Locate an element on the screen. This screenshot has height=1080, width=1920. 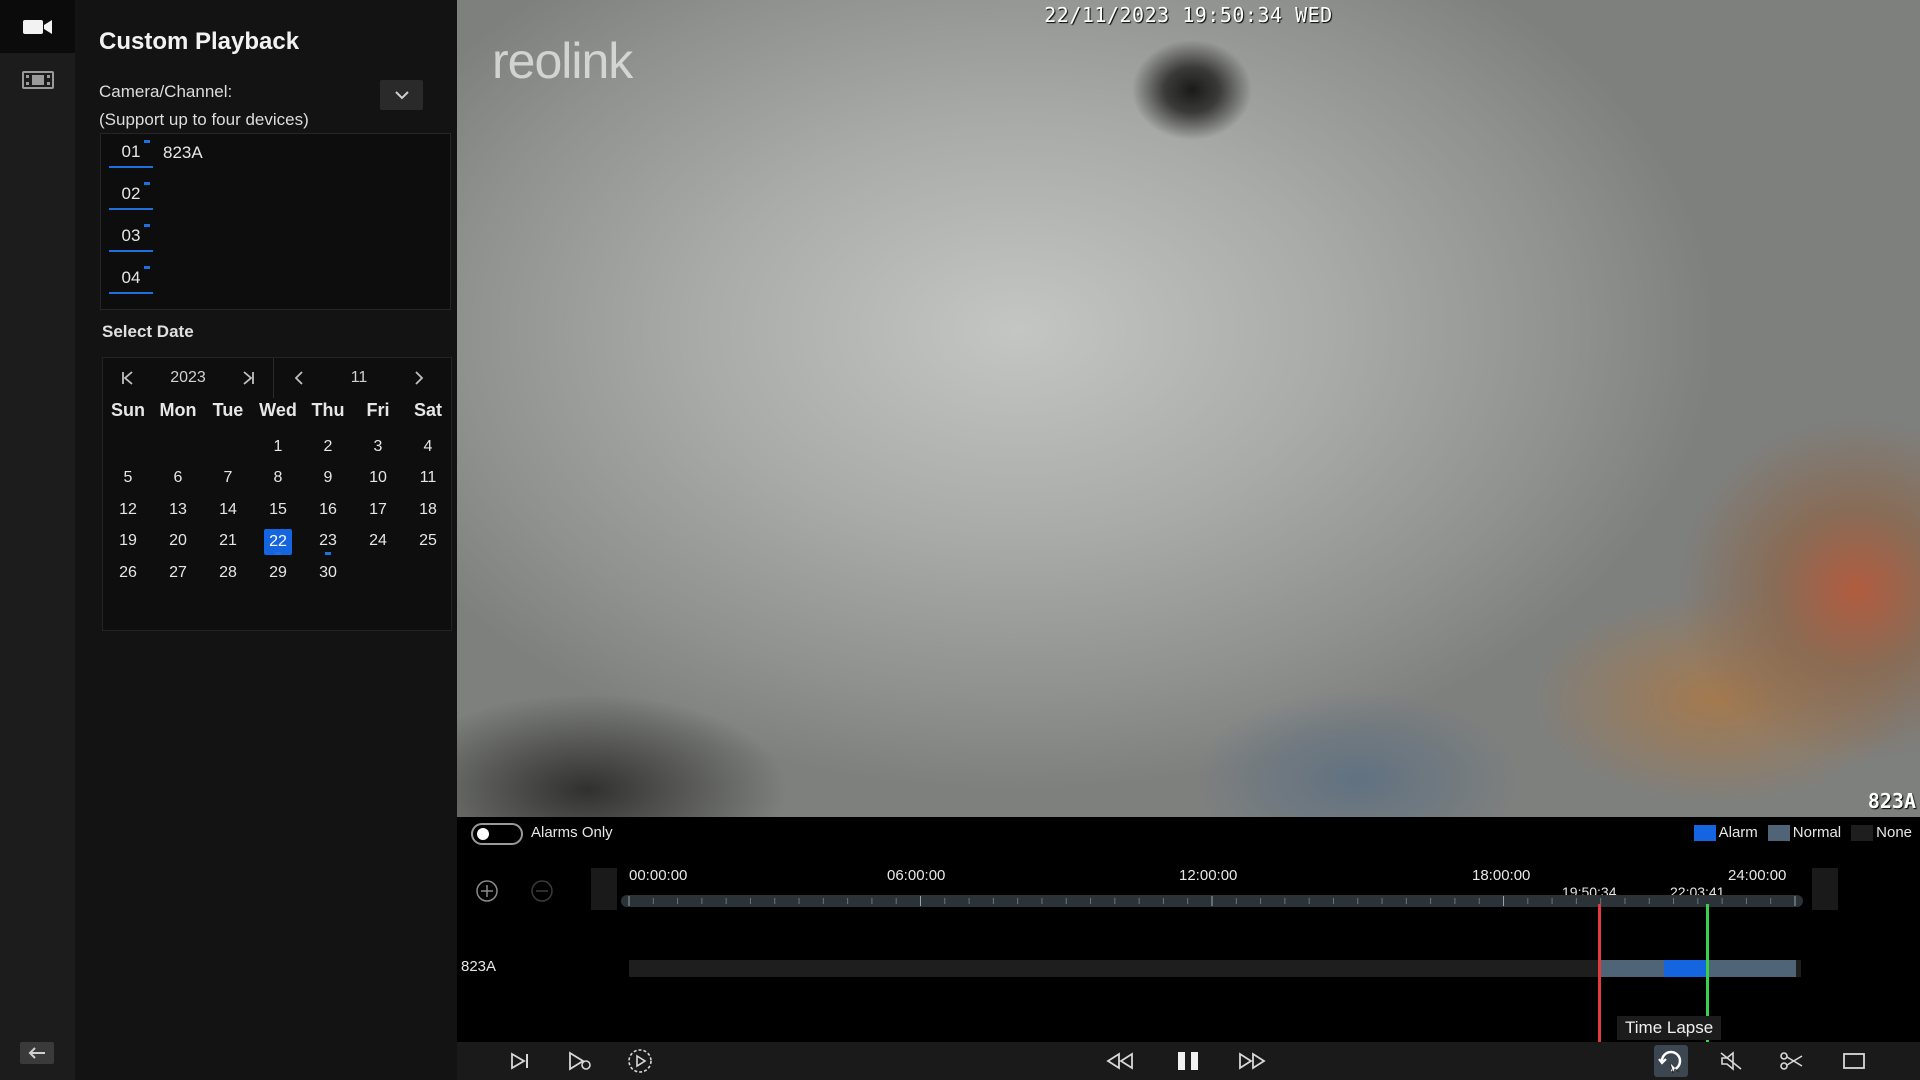
calendar-day: 1 is located at coordinates (278, 447).